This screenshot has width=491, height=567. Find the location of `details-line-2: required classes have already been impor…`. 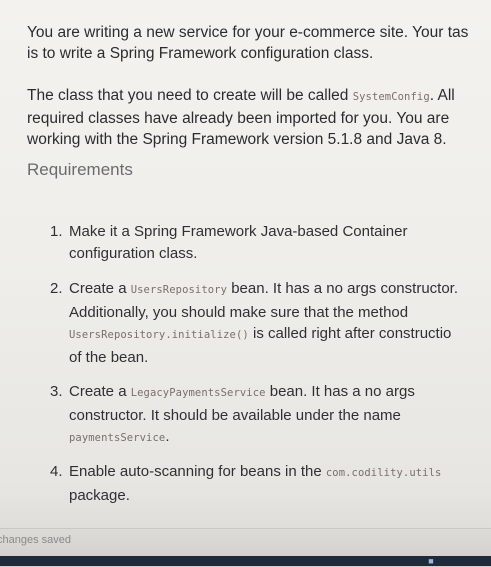

details-line-2: required classes have already been impor… is located at coordinates (238, 118).